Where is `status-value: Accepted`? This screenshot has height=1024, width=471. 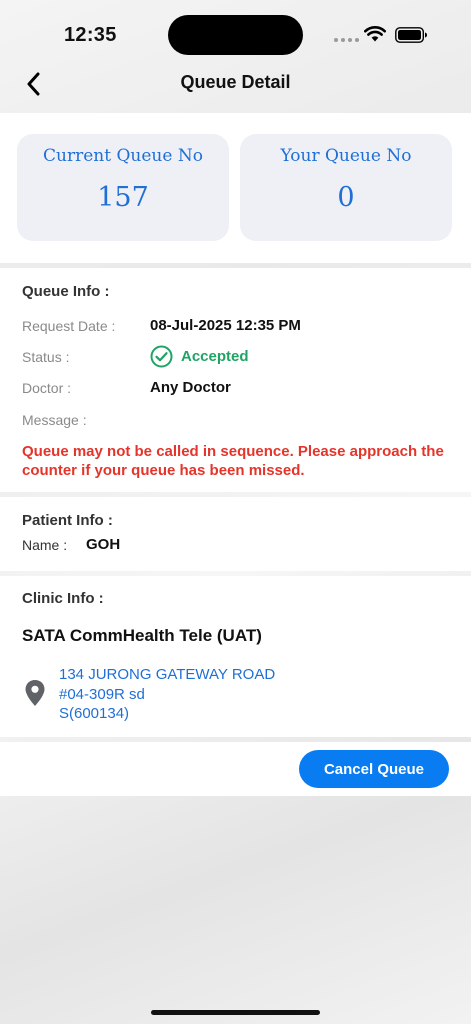 status-value: Accepted is located at coordinates (215, 356).